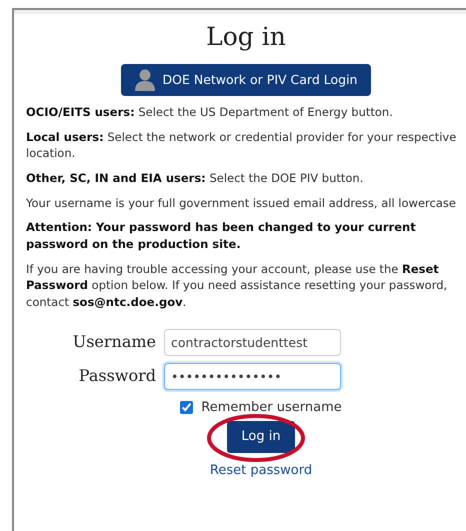 The image size is (466, 531). What do you see at coordinates (271, 407) in the screenshot?
I see `remember-label: Remember username` at bounding box center [271, 407].